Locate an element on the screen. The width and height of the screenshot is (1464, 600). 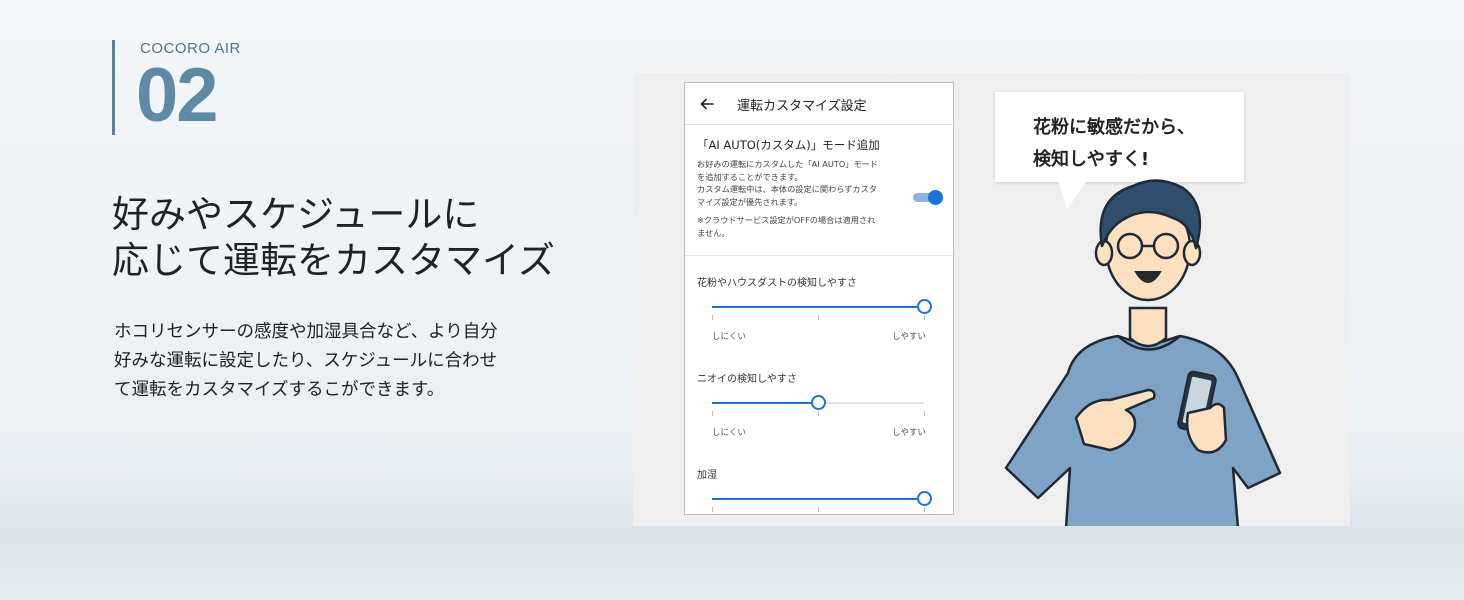
page-headline: 好みやスケジュールに 応じて運転をカスタマイズ is located at coordinates (352, 238).